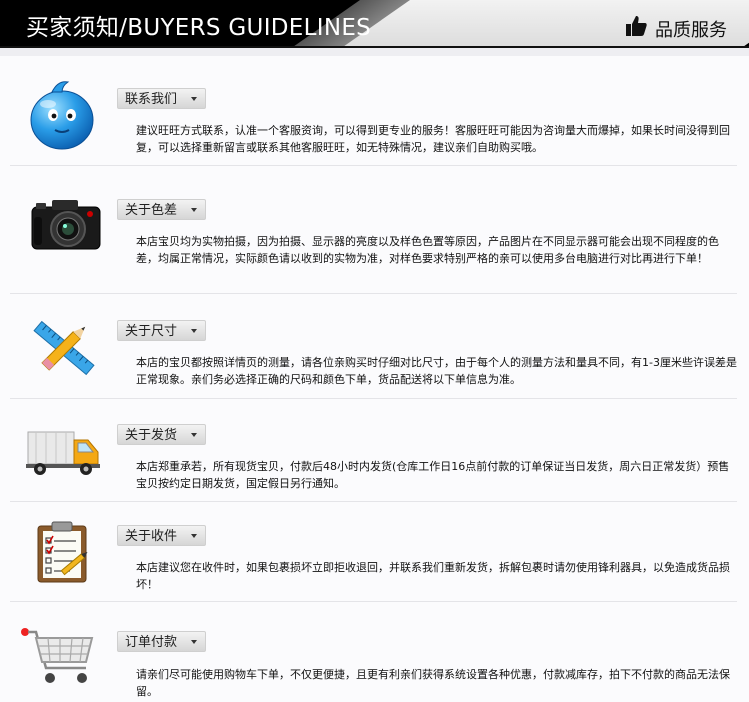 This screenshot has width=749, height=702. Describe the element at coordinates (374, 52) in the screenshot. I see `header-shadow-bar` at that location.